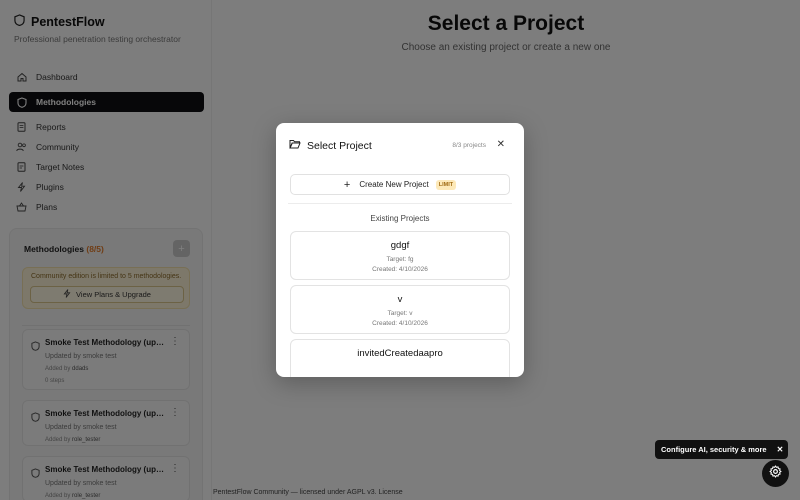 Image resolution: width=800 pixels, height=500 pixels. I want to click on project-name: invitedCreatedaapro, so click(400, 353).